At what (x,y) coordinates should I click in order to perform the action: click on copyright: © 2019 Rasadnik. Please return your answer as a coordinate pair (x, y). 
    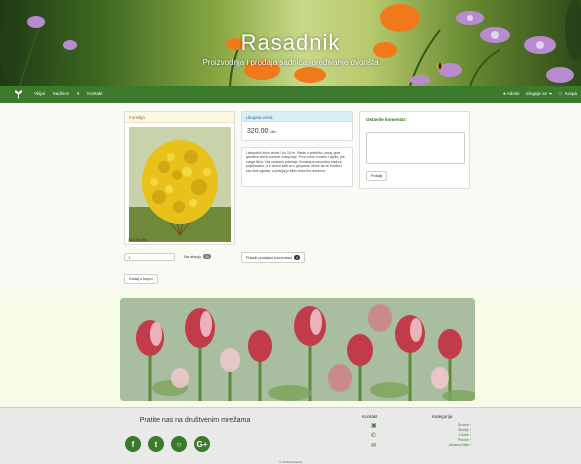
    Looking at the image, I should click on (290, 462).